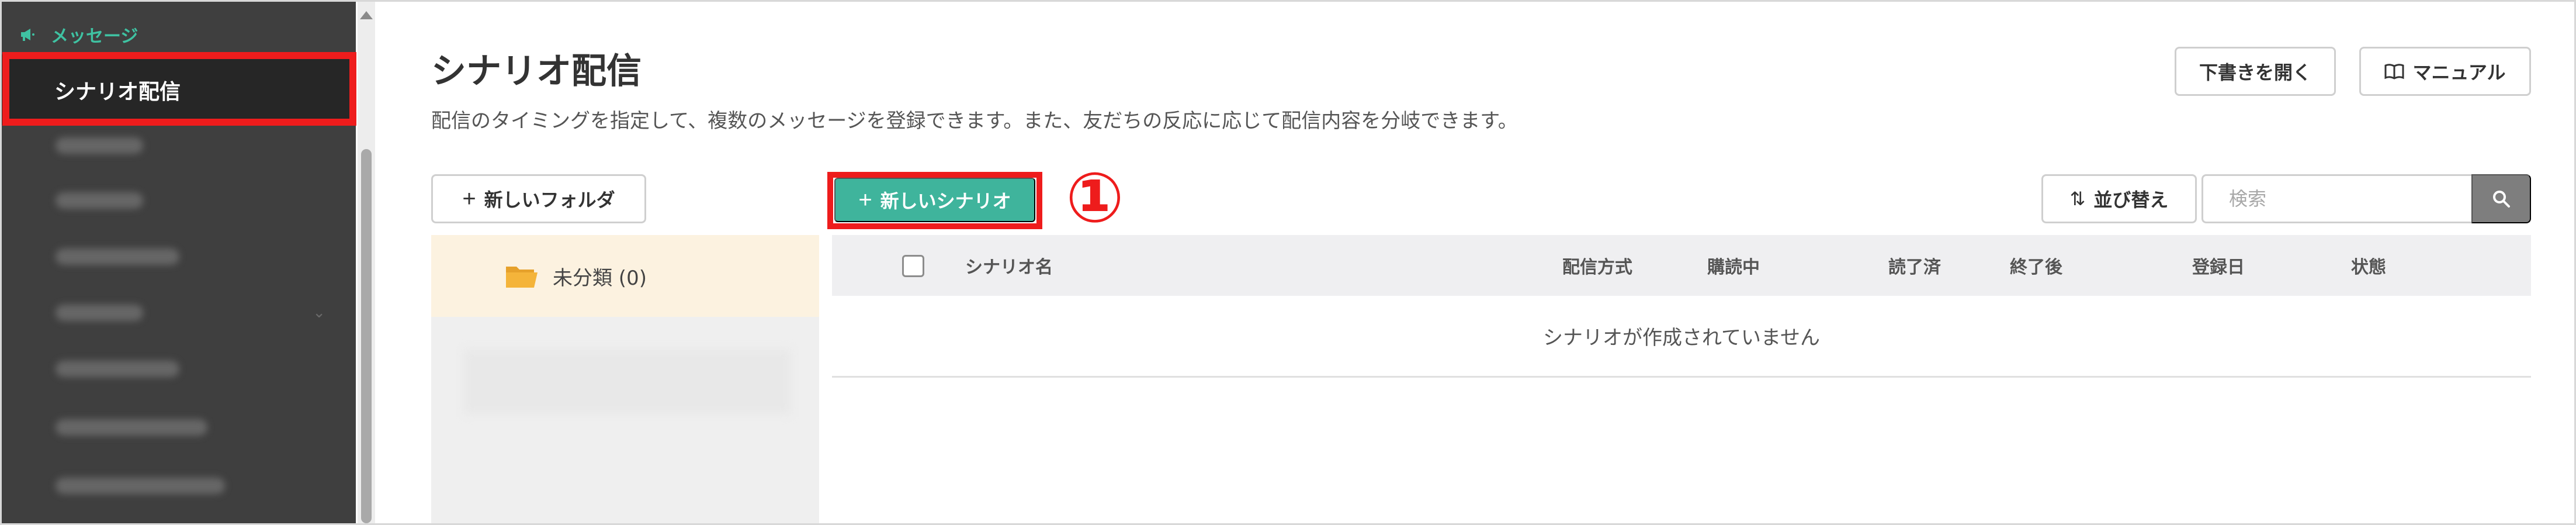 The image size is (2576, 525). I want to click on manual-button: マニュアル, so click(2445, 71).